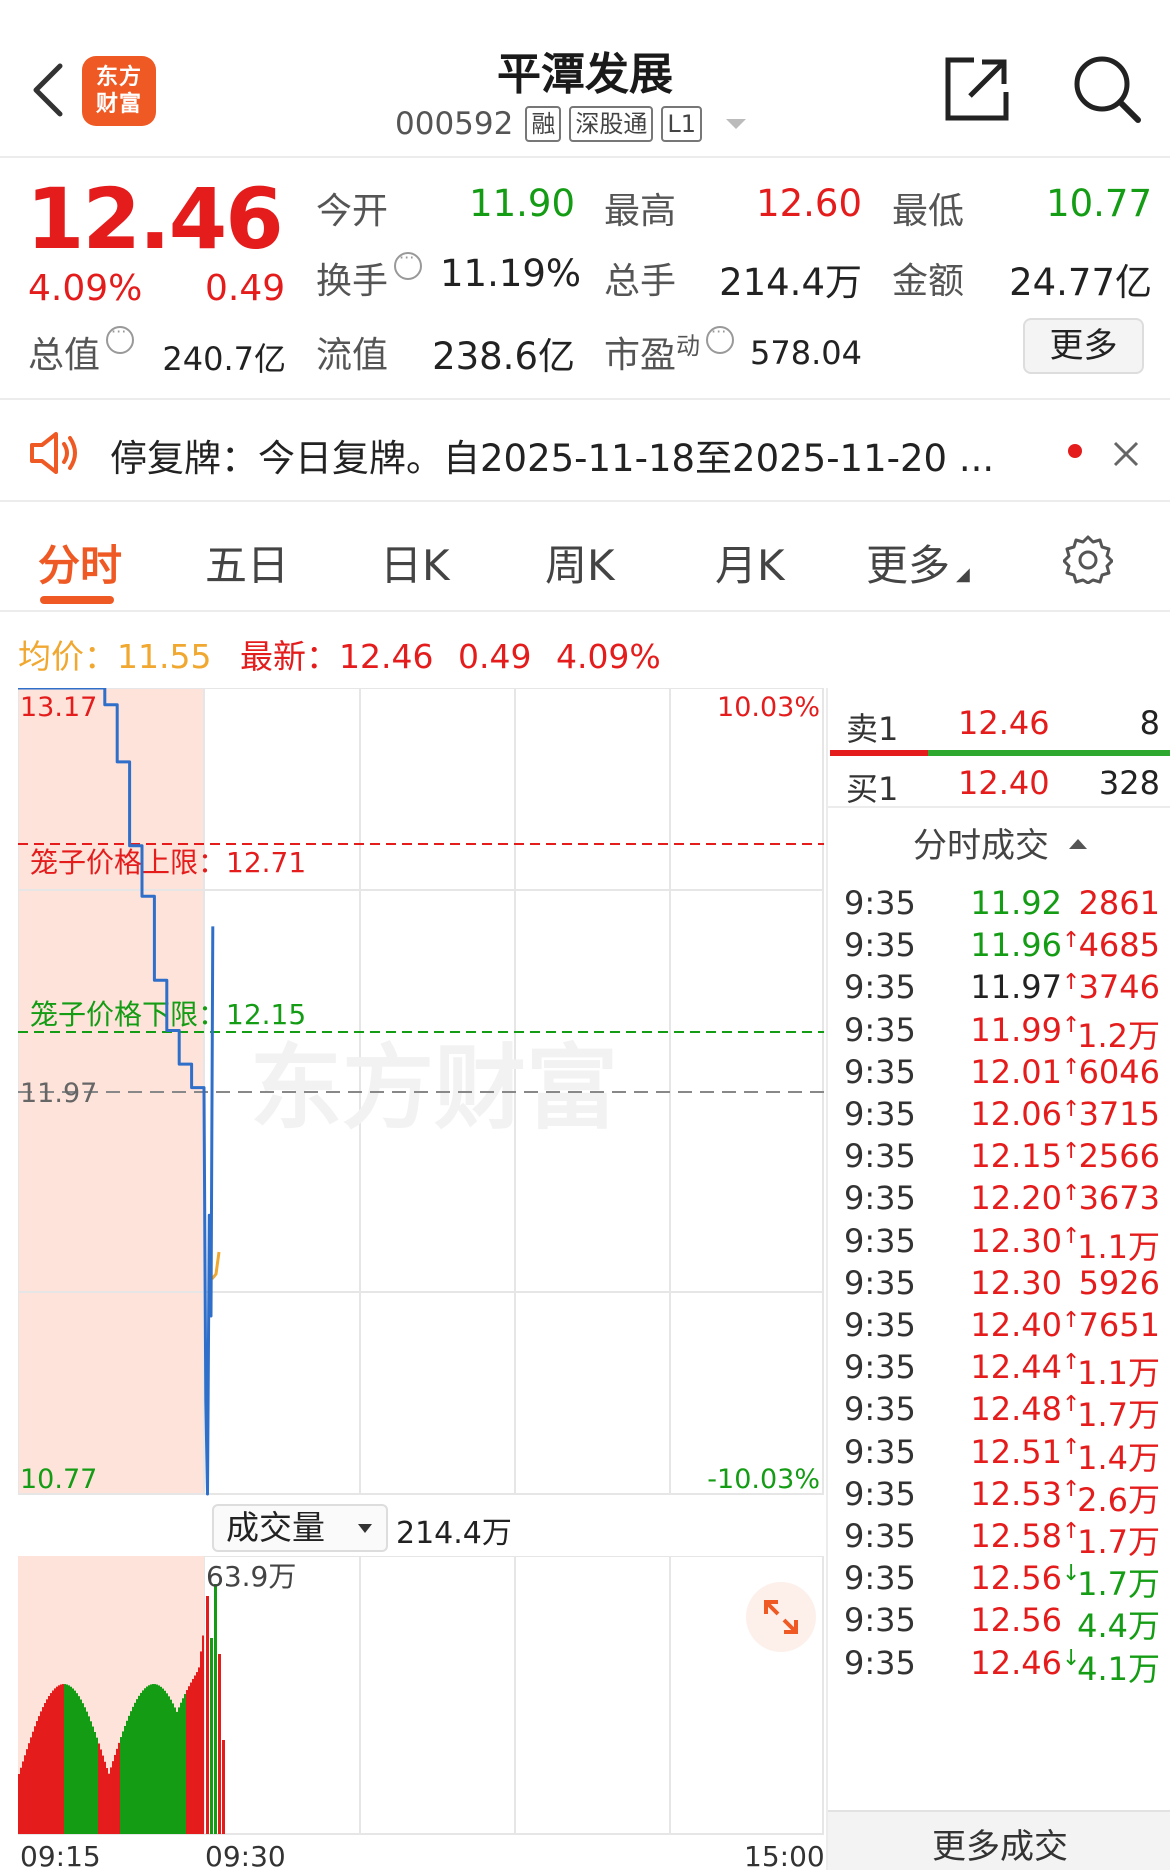 Image resolution: width=1170 pixels, height=1870 pixels. Describe the element at coordinates (1016, 945) in the screenshot. I see `trade-price: 11.96` at that location.